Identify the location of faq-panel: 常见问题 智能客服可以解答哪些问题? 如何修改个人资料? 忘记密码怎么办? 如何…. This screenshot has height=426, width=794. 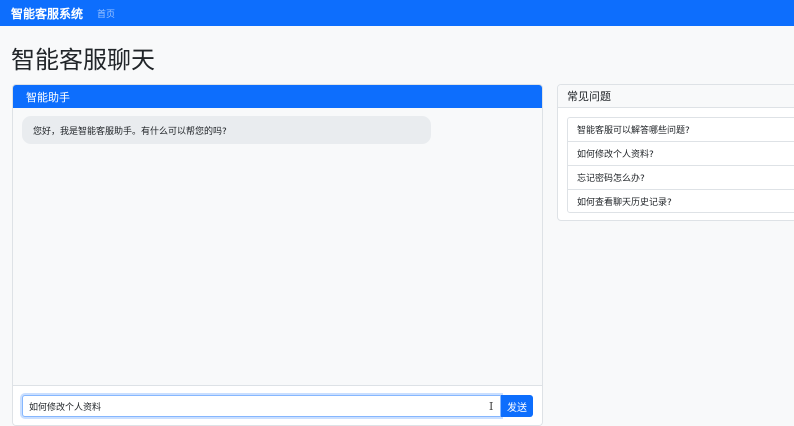
(675, 152).